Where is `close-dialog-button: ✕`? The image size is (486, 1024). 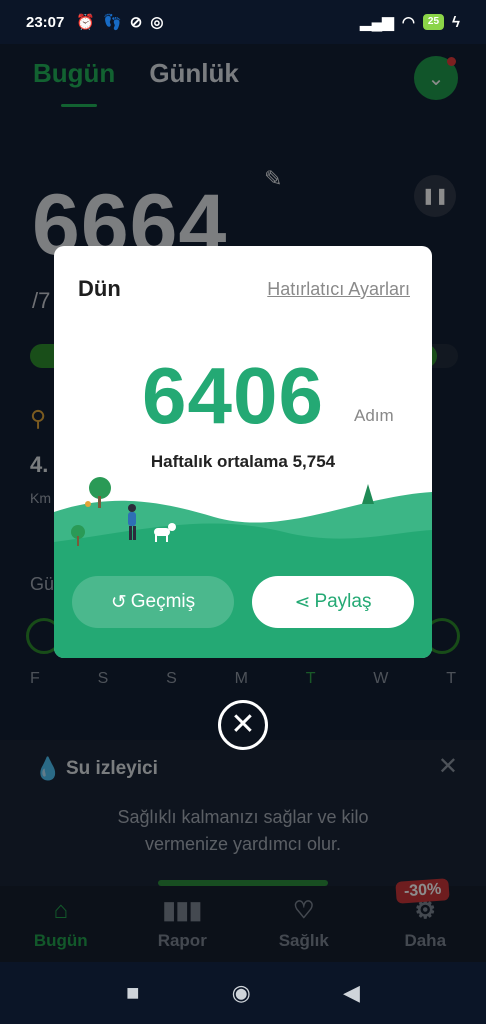
close-dialog-button: ✕ is located at coordinates (243, 725).